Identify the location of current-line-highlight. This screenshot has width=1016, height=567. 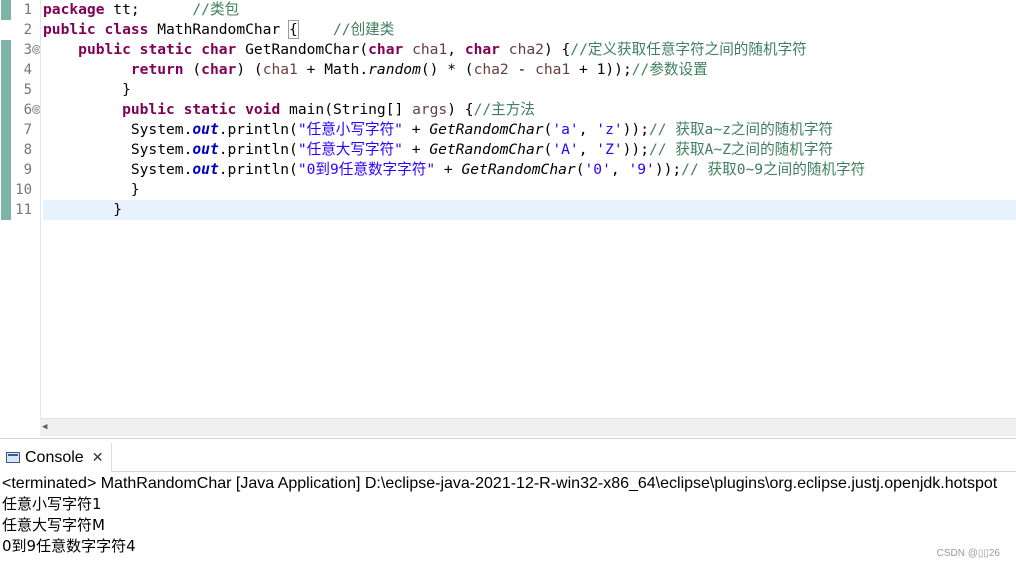
(529, 210).